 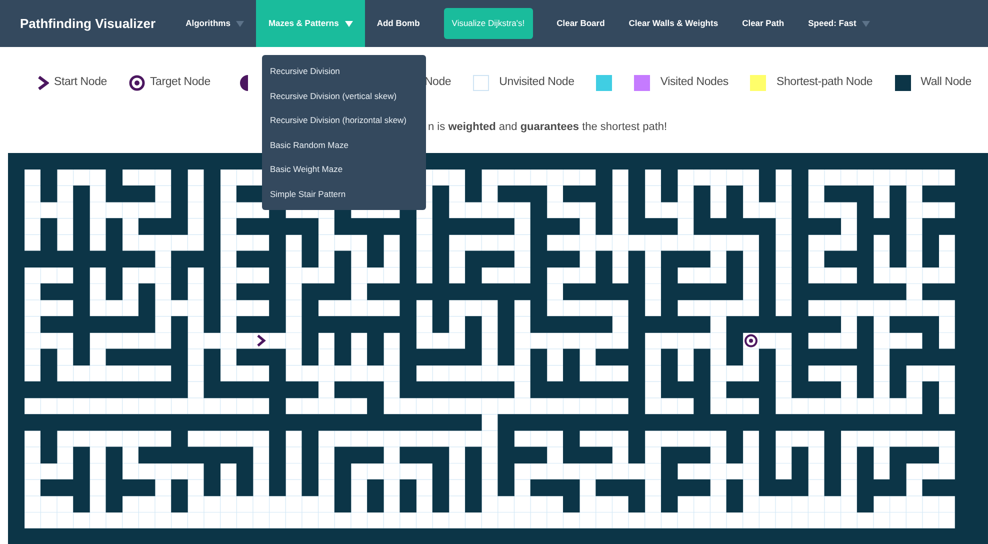 What do you see at coordinates (344, 194) in the screenshot?
I see `menu-item: Simple Stair Pattern` at bounding box center [344, 194].